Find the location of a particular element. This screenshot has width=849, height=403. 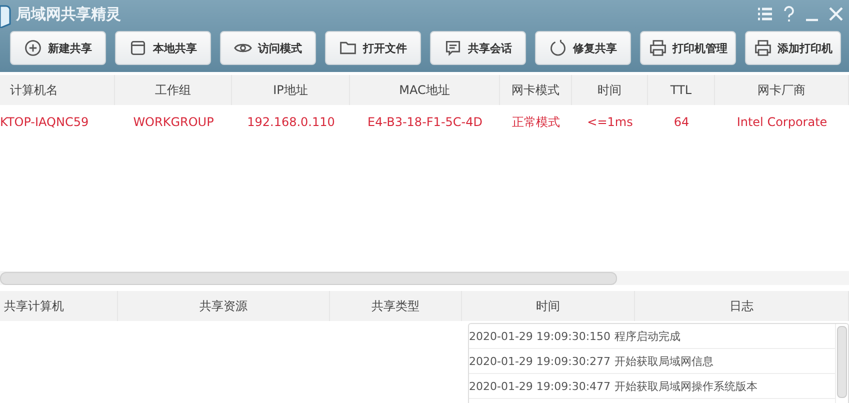

column-header: 网卡模式 is located at coordinates (536, 90).